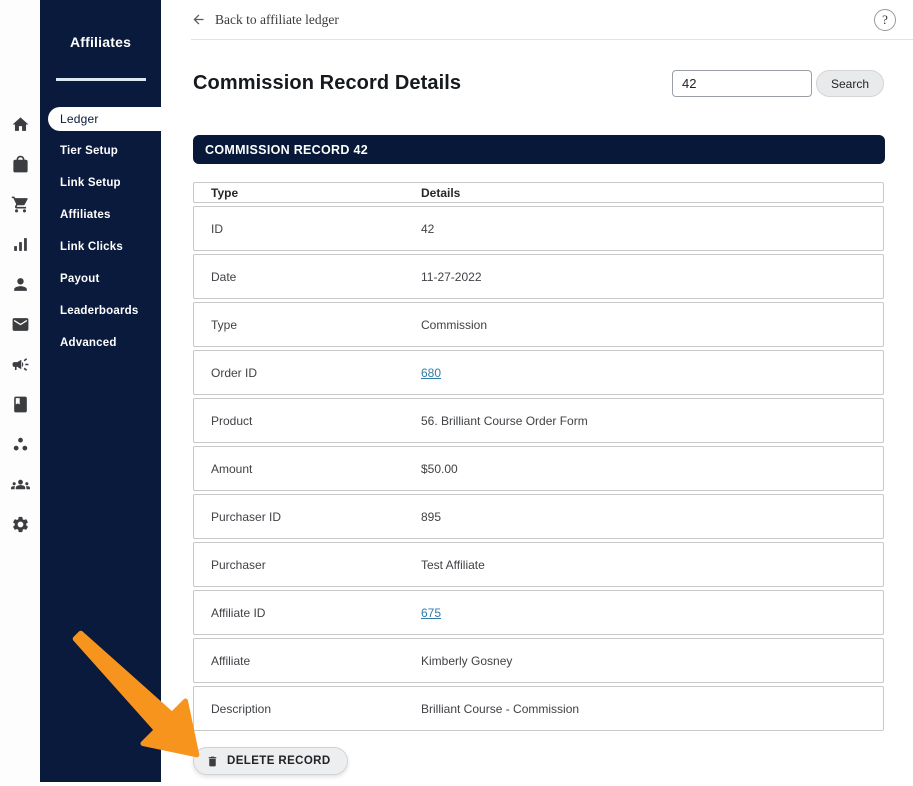 The height and width of the screenshot is (786, 913). Describe the element at coordinates (741, 83) in the screenshot. I see `search-input` at that location.